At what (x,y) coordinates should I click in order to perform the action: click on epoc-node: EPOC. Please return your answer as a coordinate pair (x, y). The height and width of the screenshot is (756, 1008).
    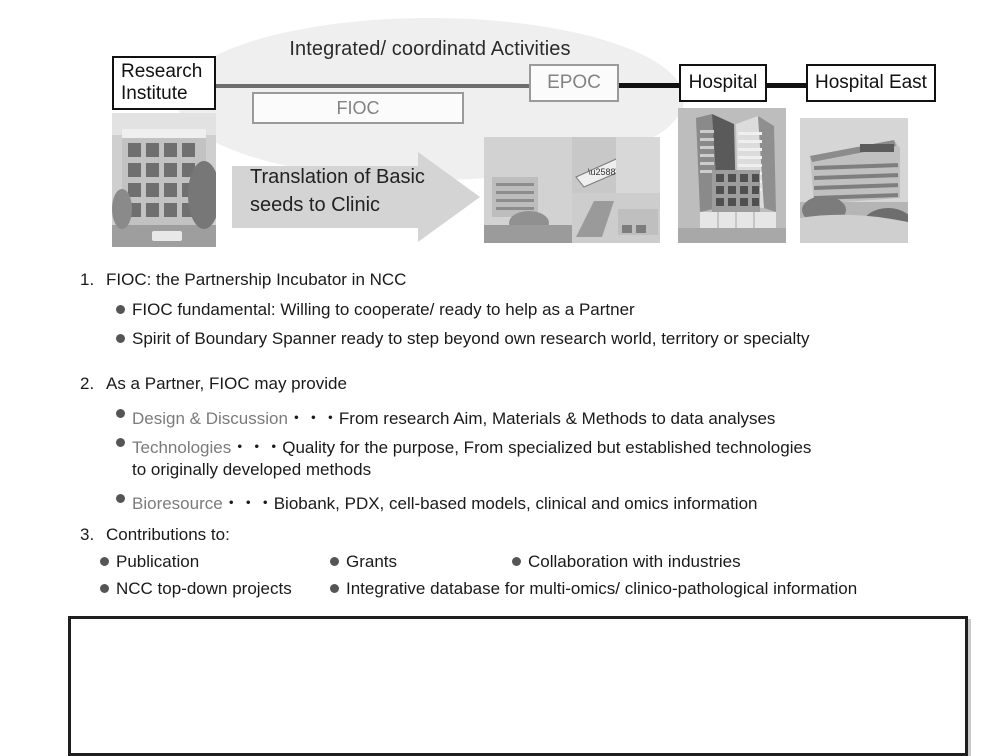
    Looking at the image, I should click on (574, 83).